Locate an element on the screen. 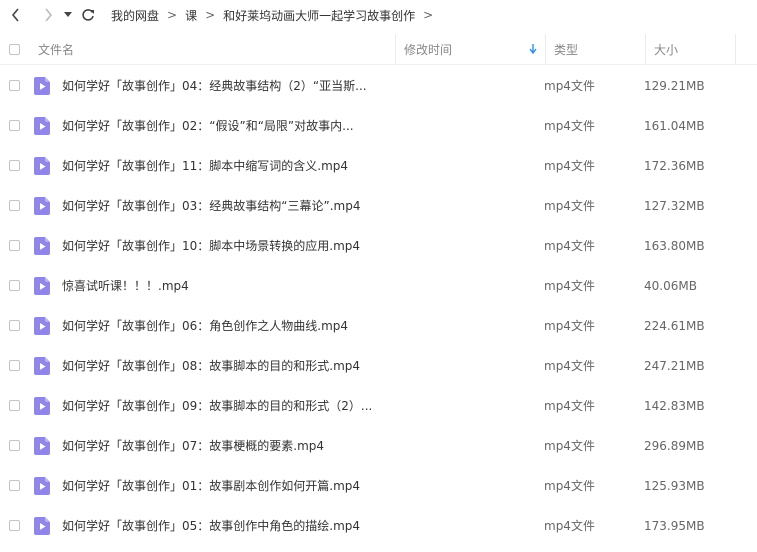 The width and height of the screenshot is (757, 552). column-header-size: 大小 is located at coordinates (690, 49).